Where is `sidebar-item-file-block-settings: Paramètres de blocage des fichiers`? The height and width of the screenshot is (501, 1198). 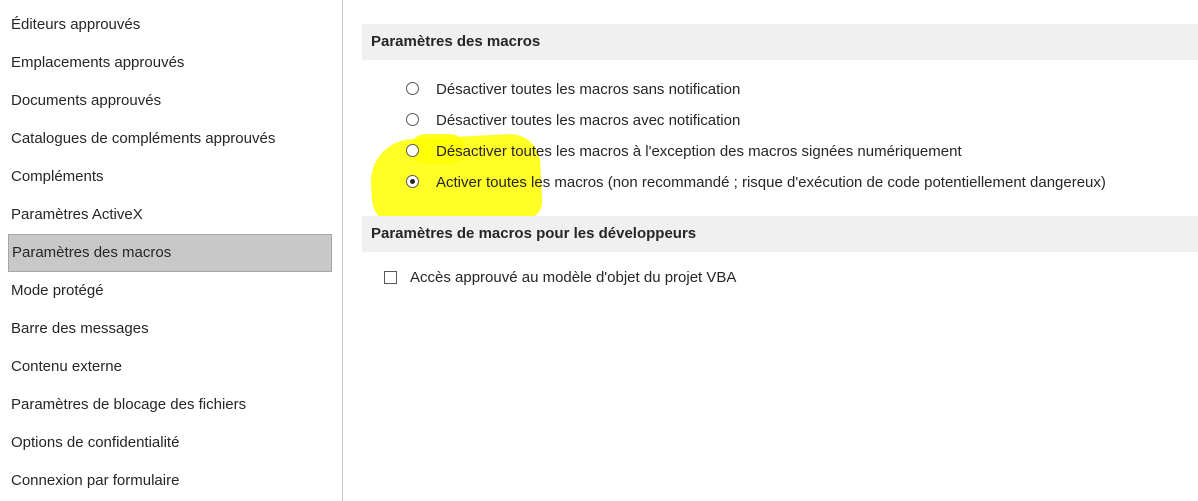
sidebar-item-file-block-settings: Paramètres de blocage des fichiers is located at coordinates (170, 405).